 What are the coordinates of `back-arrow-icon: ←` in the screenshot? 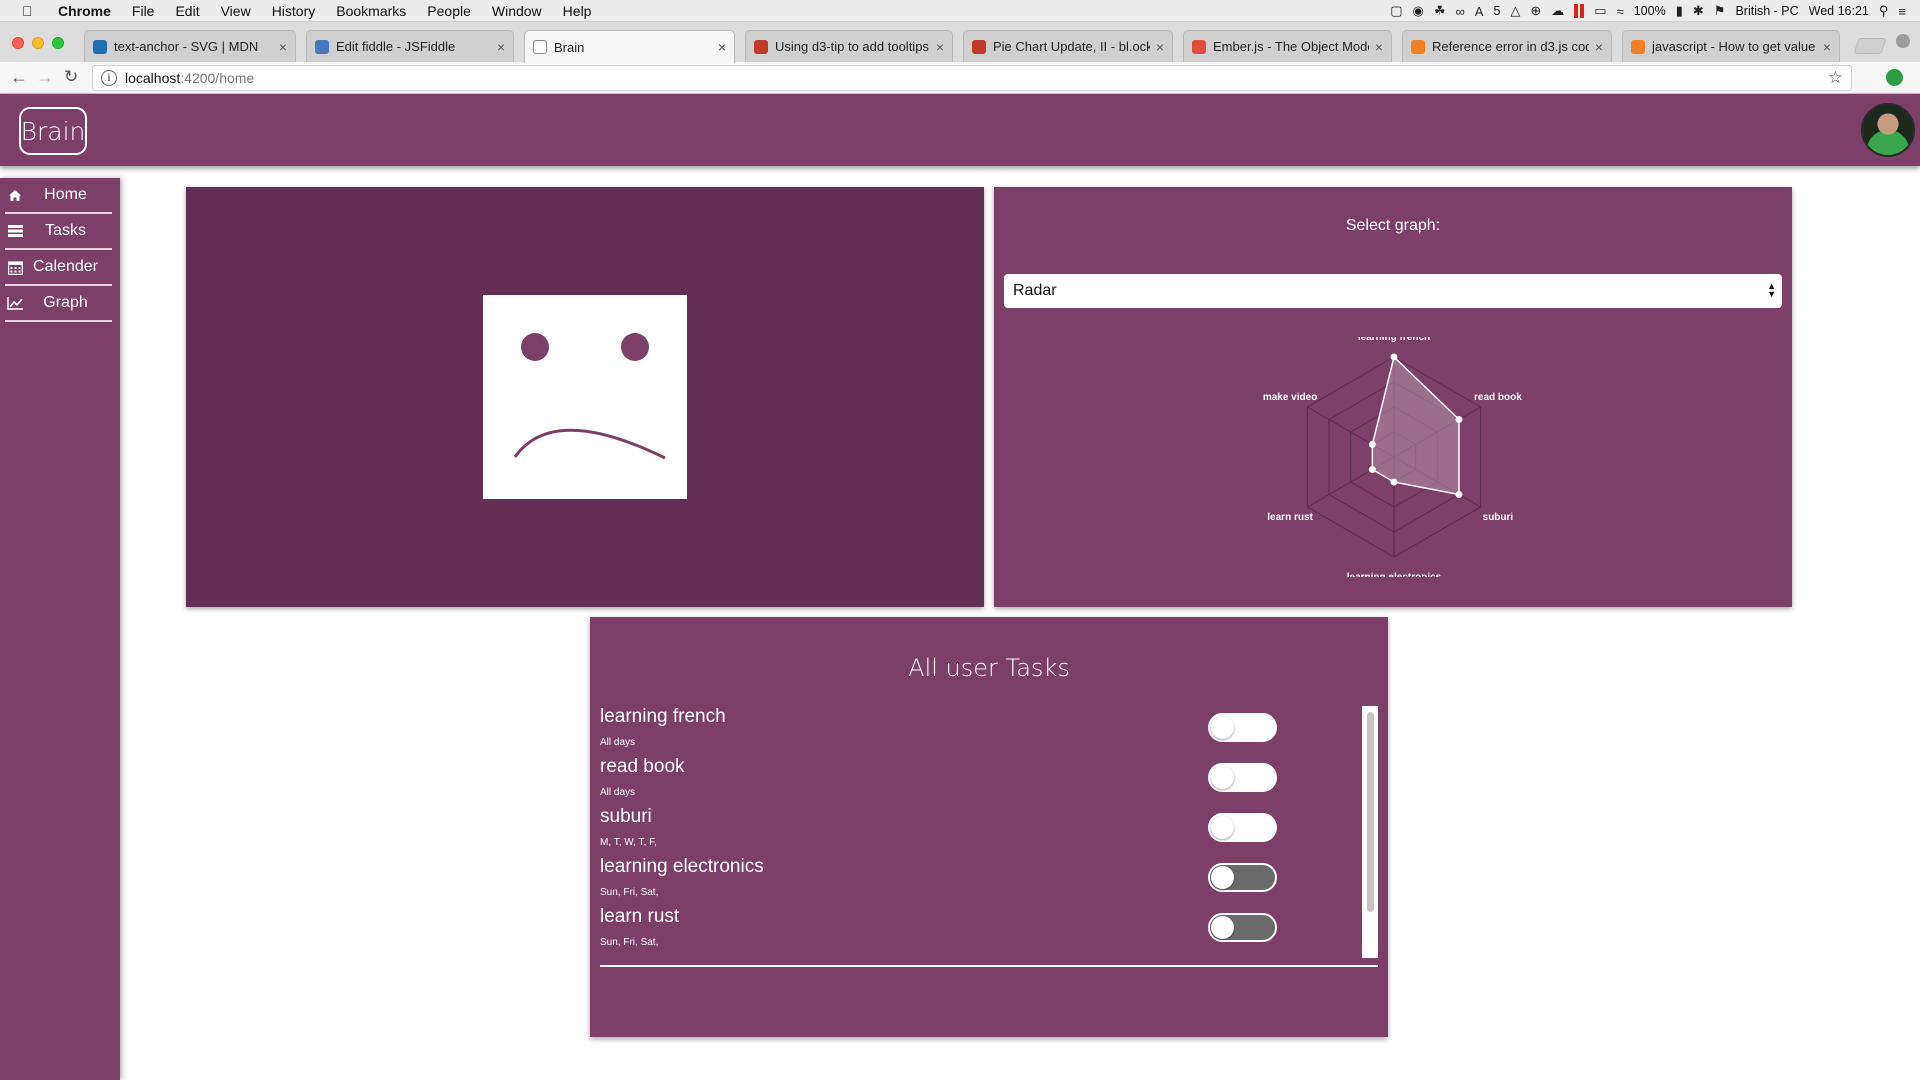 It's located at (19, 77).